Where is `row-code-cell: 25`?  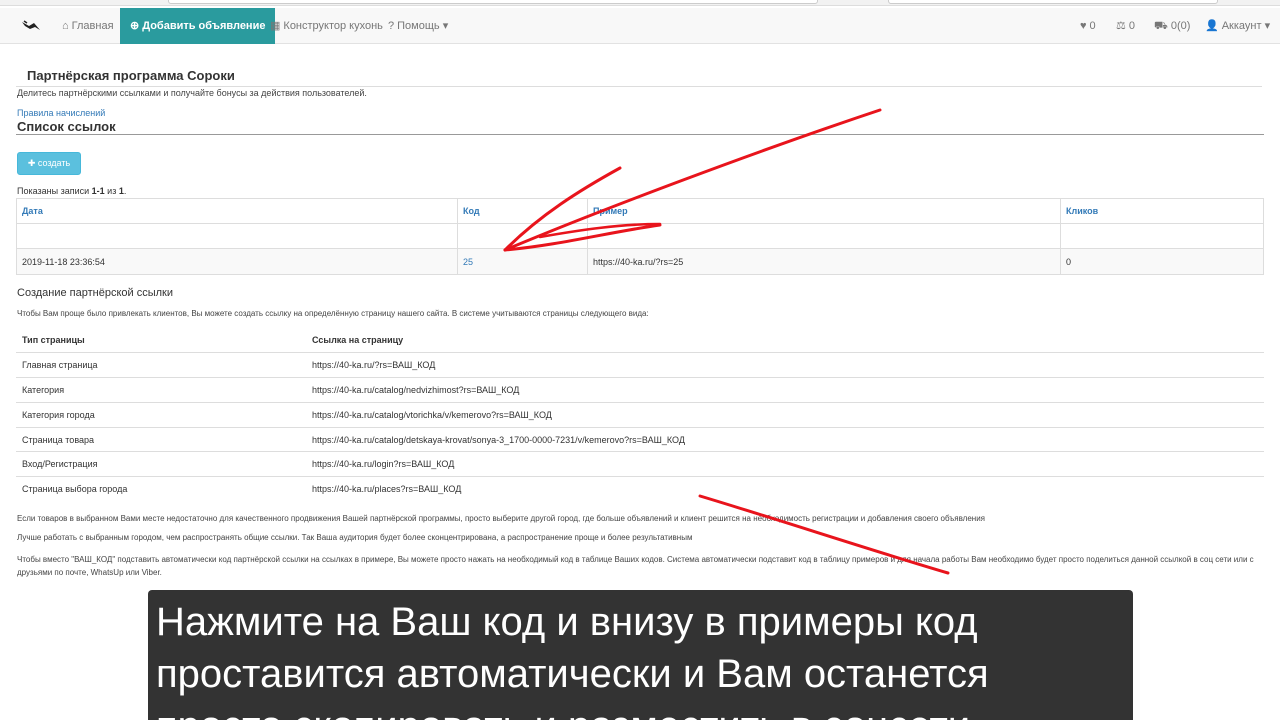 row-code-cell: 25 is located at coordinates (522, 261).